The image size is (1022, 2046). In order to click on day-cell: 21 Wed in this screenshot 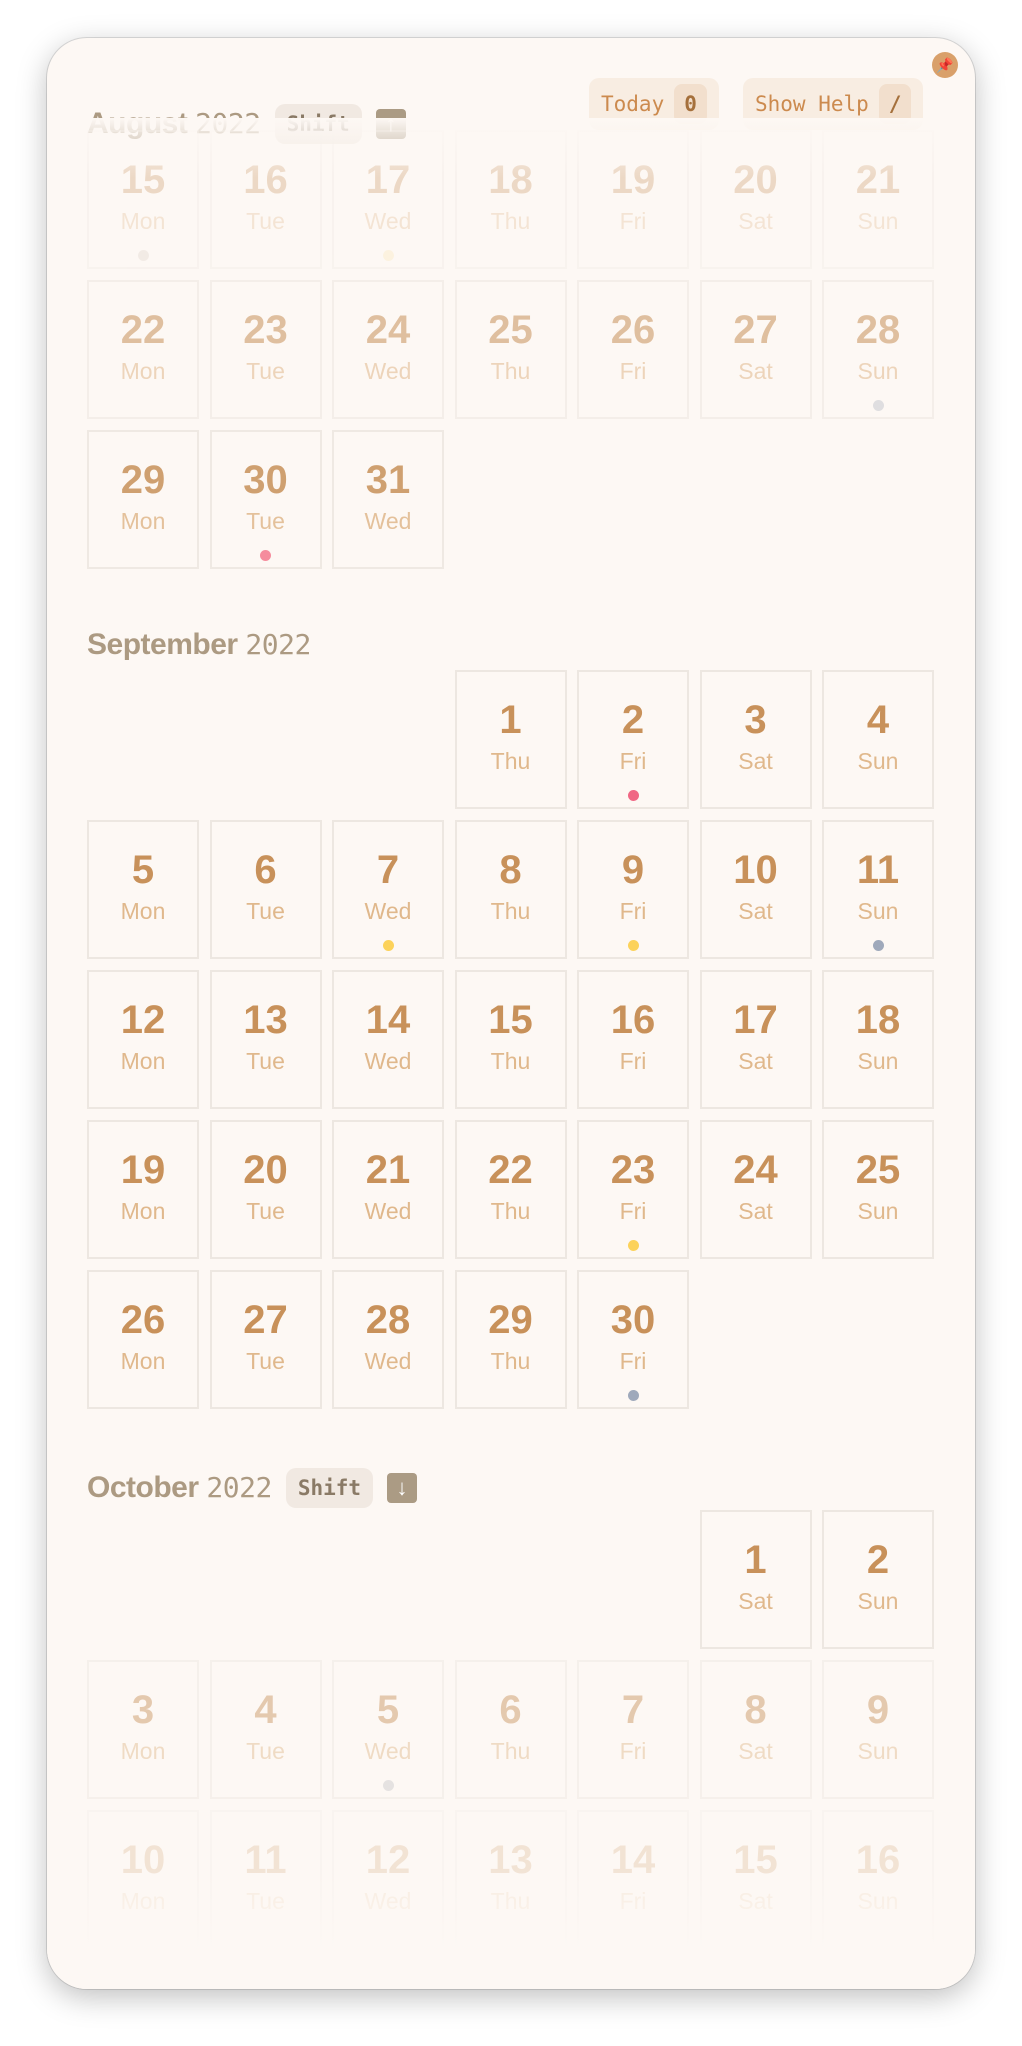, I will do `click(388, 1189)`.